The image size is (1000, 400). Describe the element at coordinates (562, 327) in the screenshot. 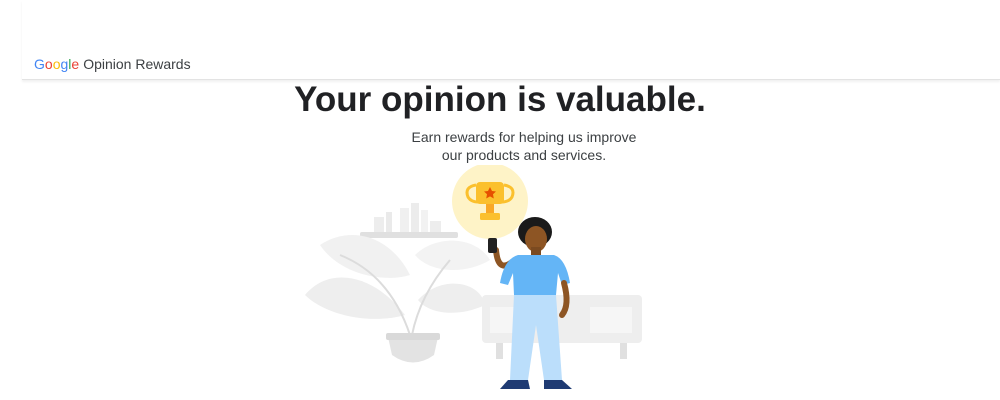

I see `bench-icon` at that location.